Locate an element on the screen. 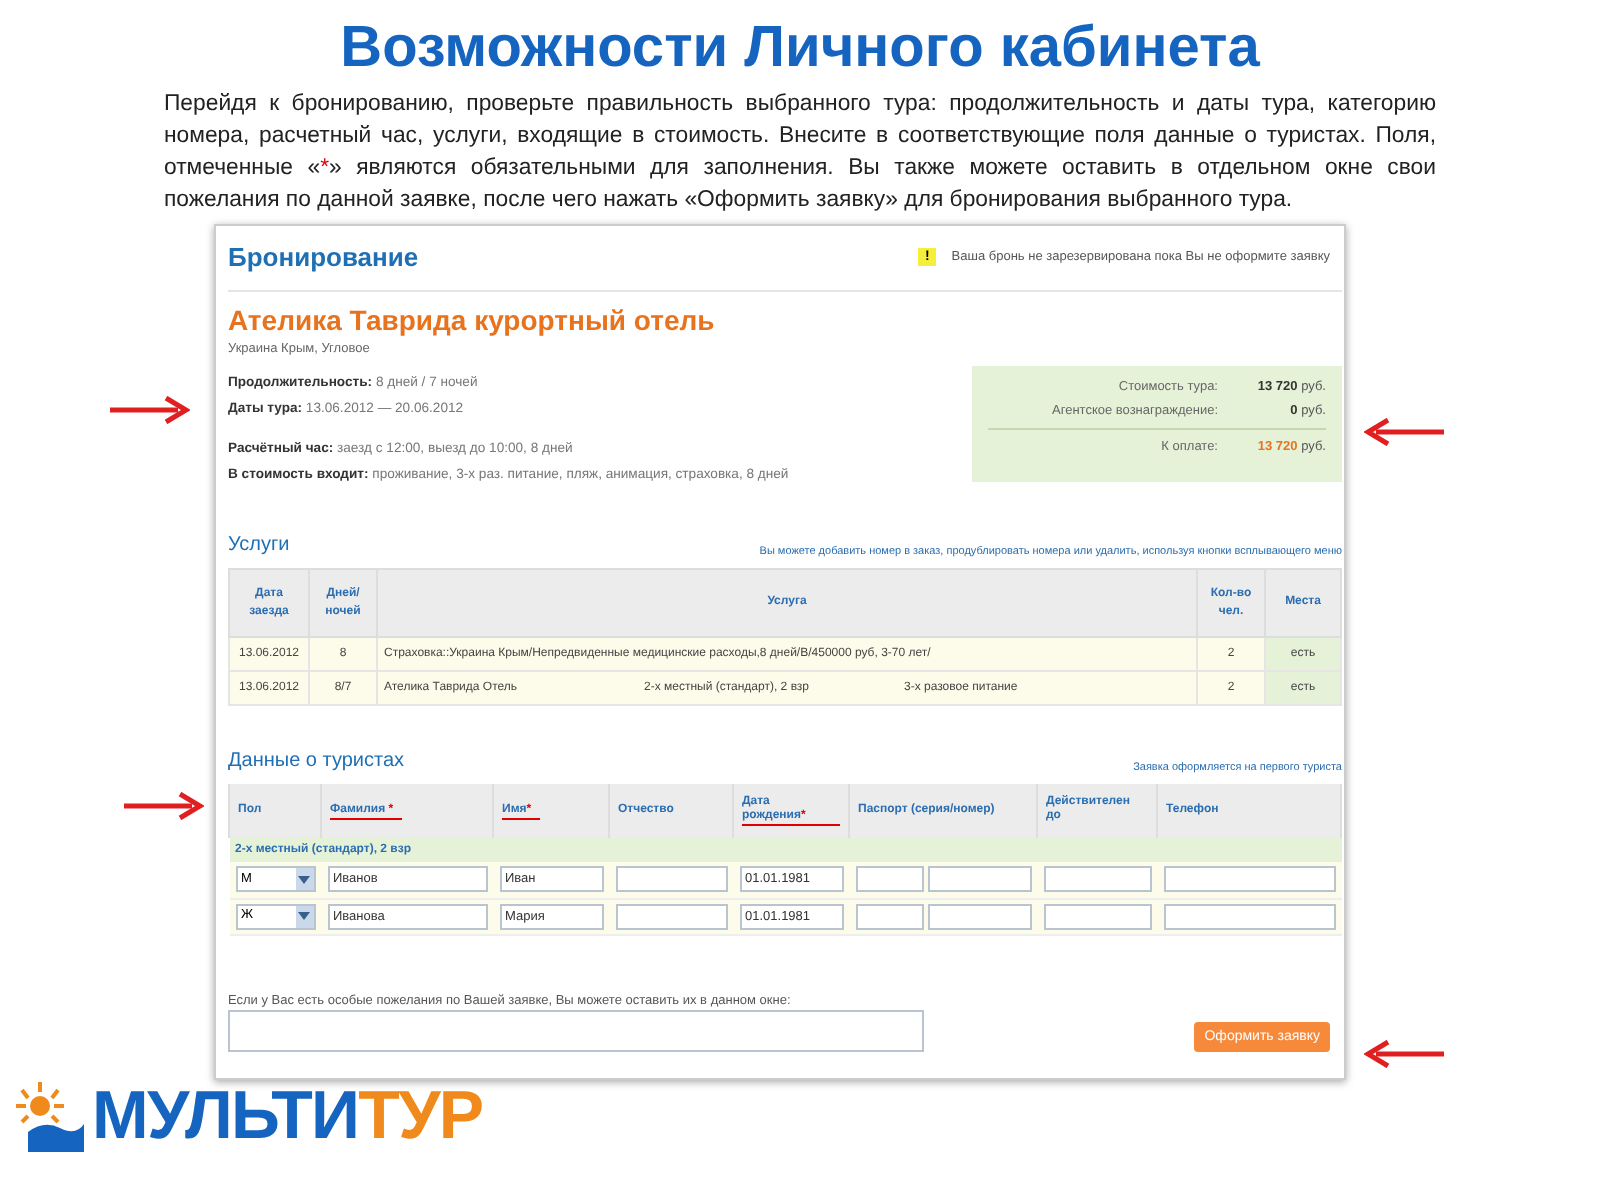  hotel-name: Ателика Таврида курортный отель is located at coordinates (472, 319).